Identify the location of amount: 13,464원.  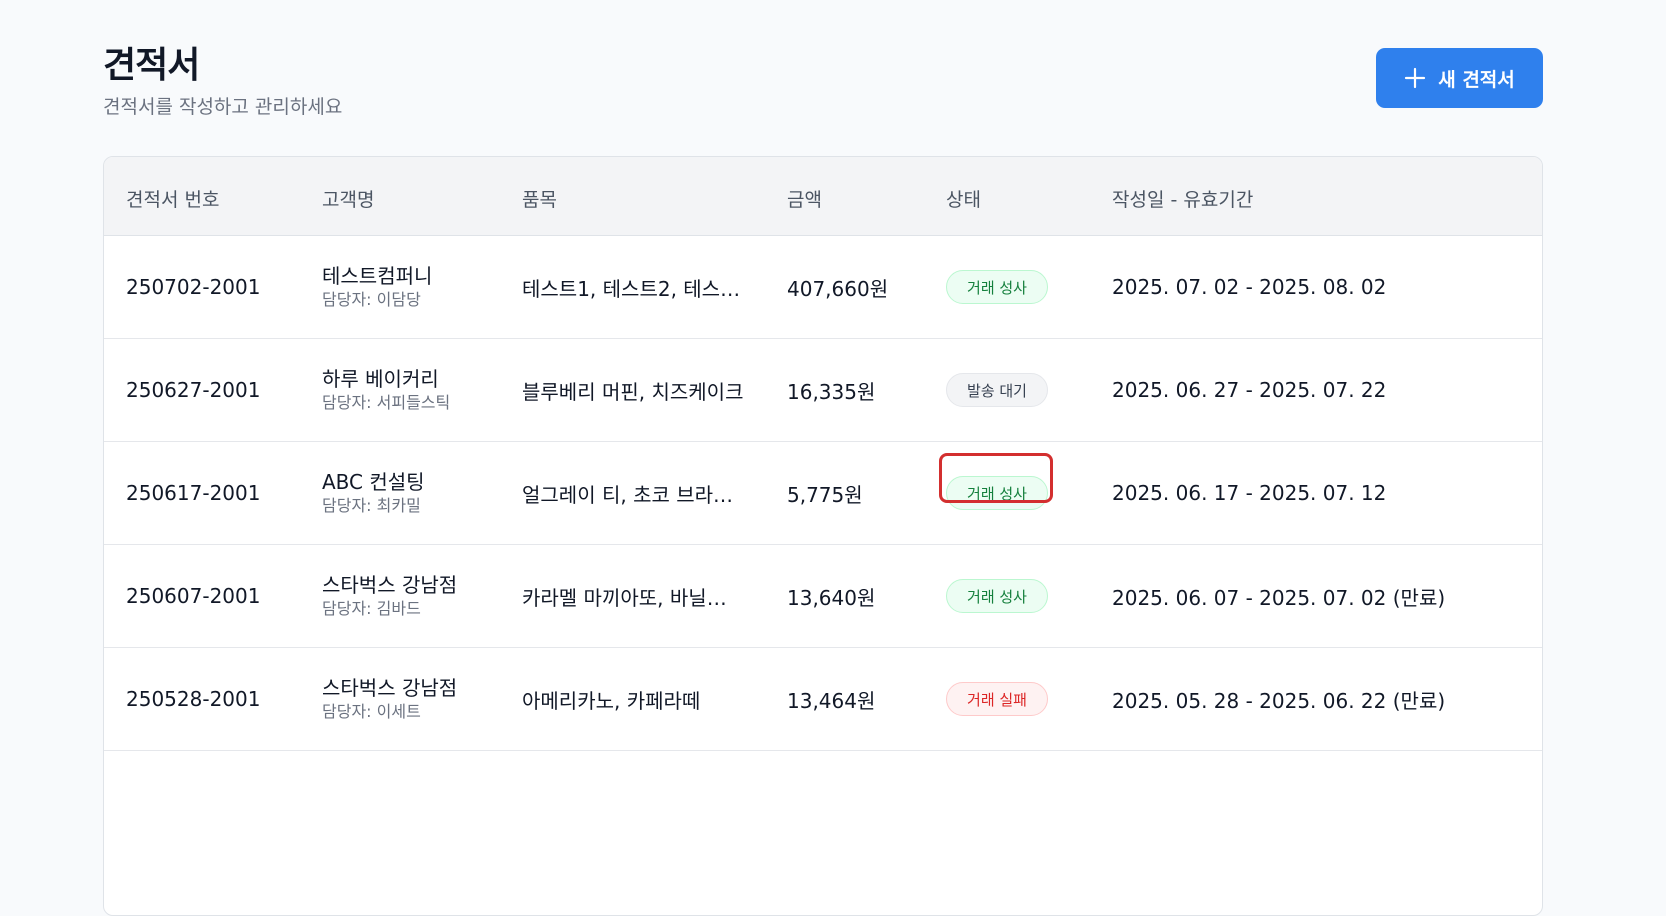
(831, 700).